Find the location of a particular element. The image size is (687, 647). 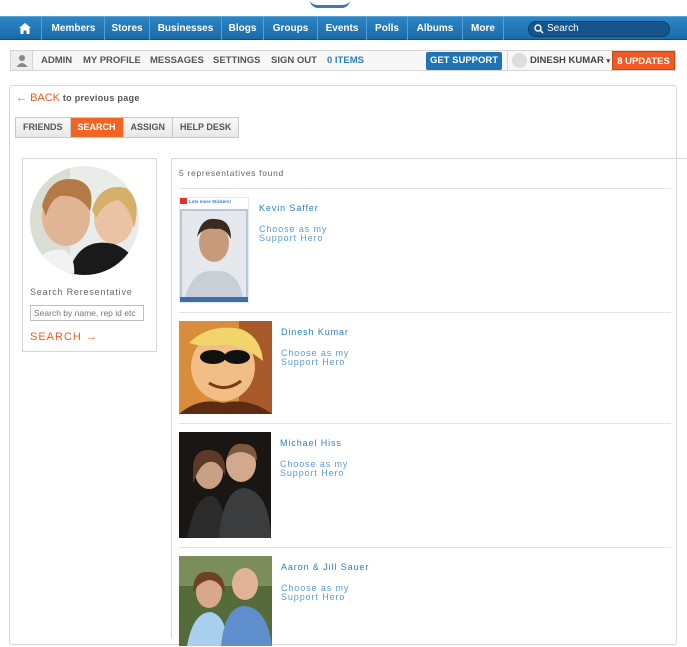

nav-more: More is located at coordinates (483, 28).